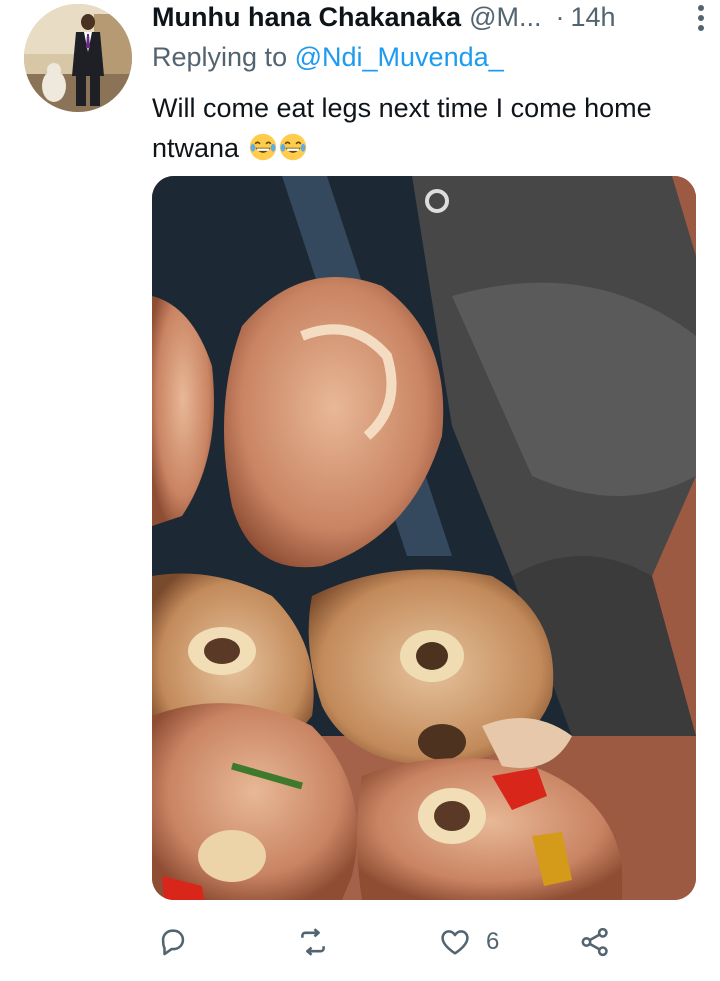 The image size is (720, 981). I want to click on tweet-header: Munhu hana Chakanaka @M... · 14h, so click(428, 17).